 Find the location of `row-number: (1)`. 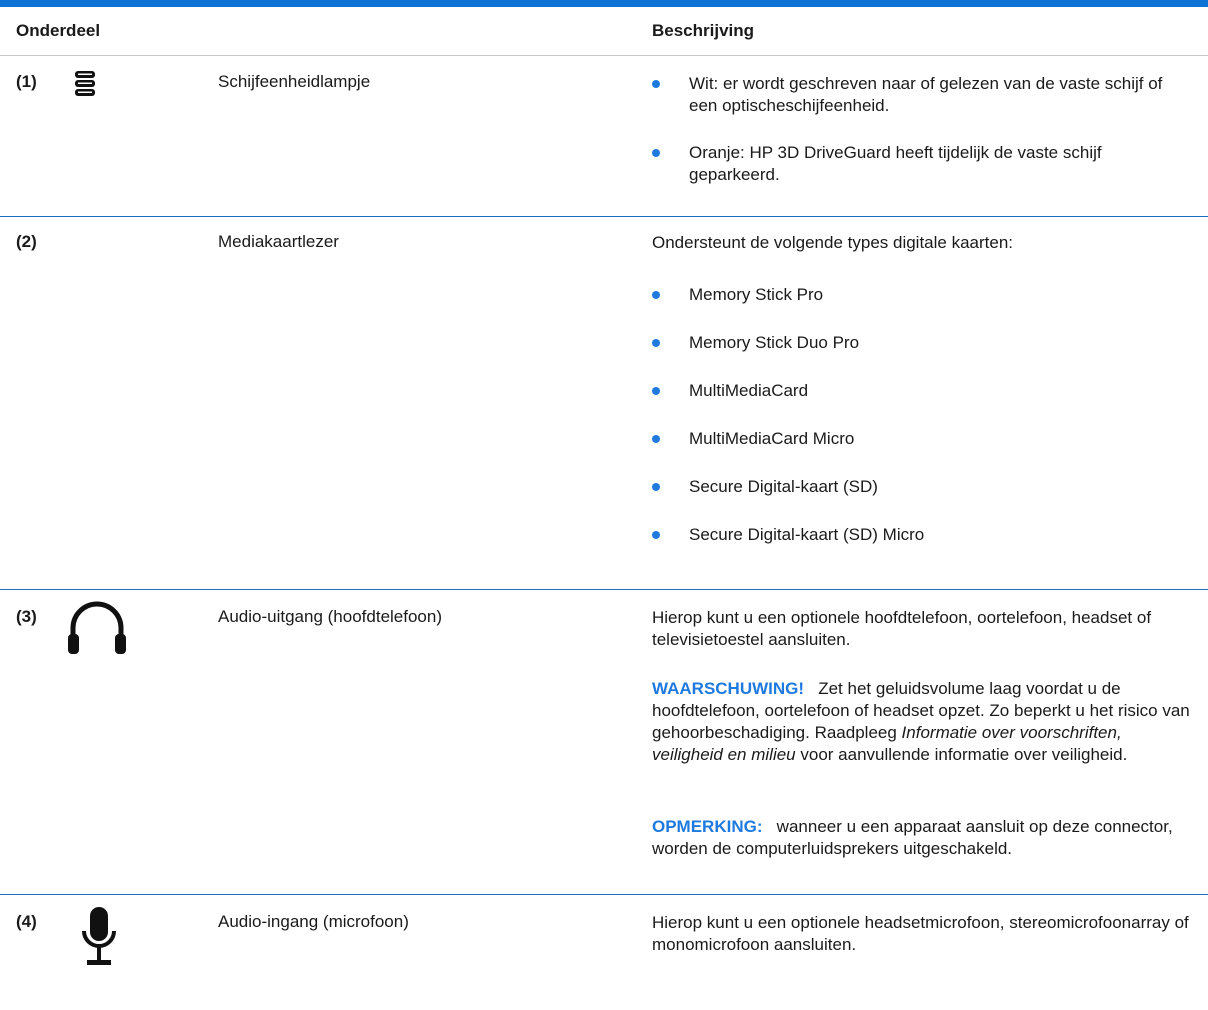

row-number: (1) is located at coordinates (26, 81).